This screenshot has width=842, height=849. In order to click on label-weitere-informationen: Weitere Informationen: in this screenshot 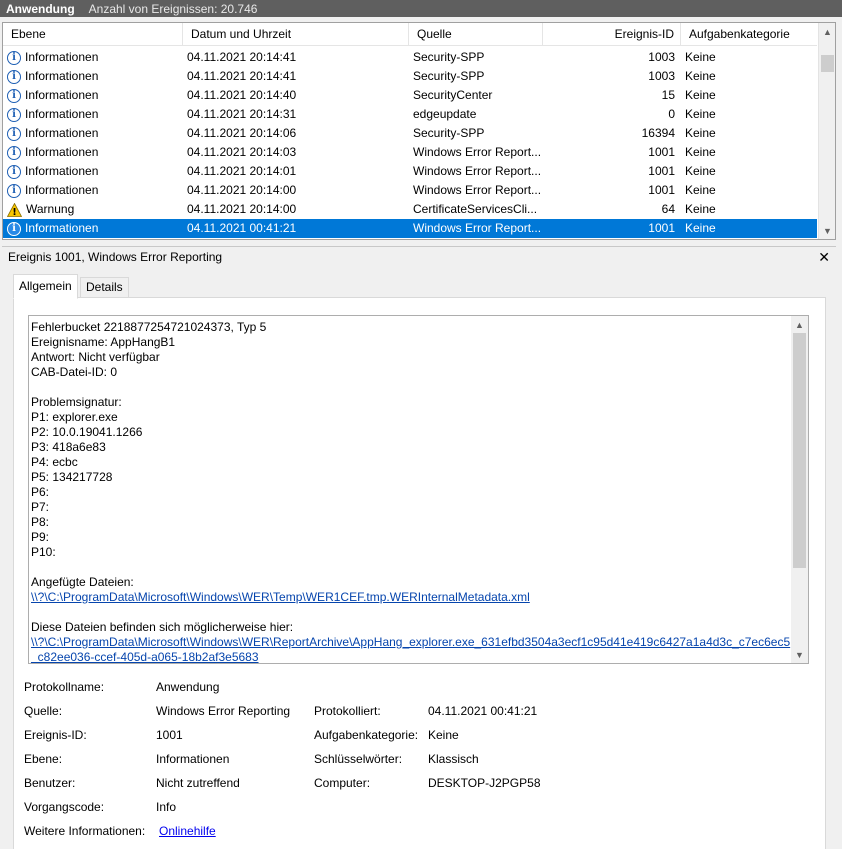, I will do `click(85, 831)`.